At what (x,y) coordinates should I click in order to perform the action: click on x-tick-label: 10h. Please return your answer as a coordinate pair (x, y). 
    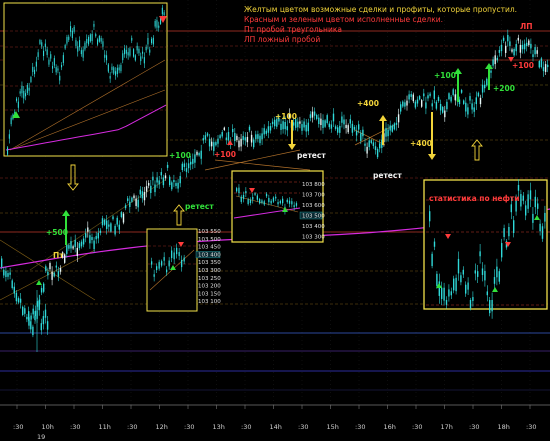
    Looking at the image, I should click on (48, 427).